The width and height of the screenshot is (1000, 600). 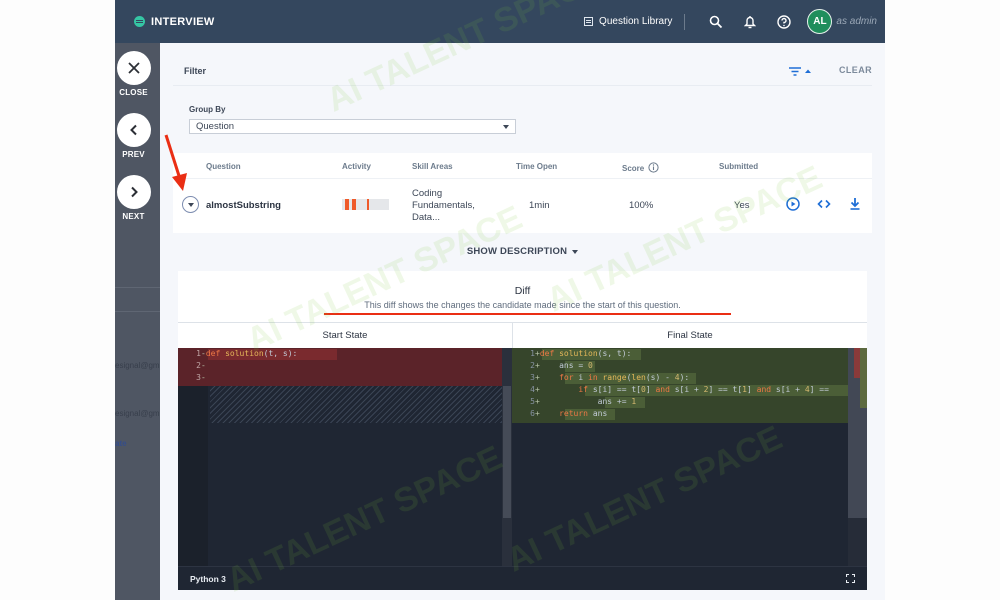 What do you see at coordinates (583, 401) in the screenshot?
I see `code-line: 5+ ans += 1` at bounding box center [583, 401].